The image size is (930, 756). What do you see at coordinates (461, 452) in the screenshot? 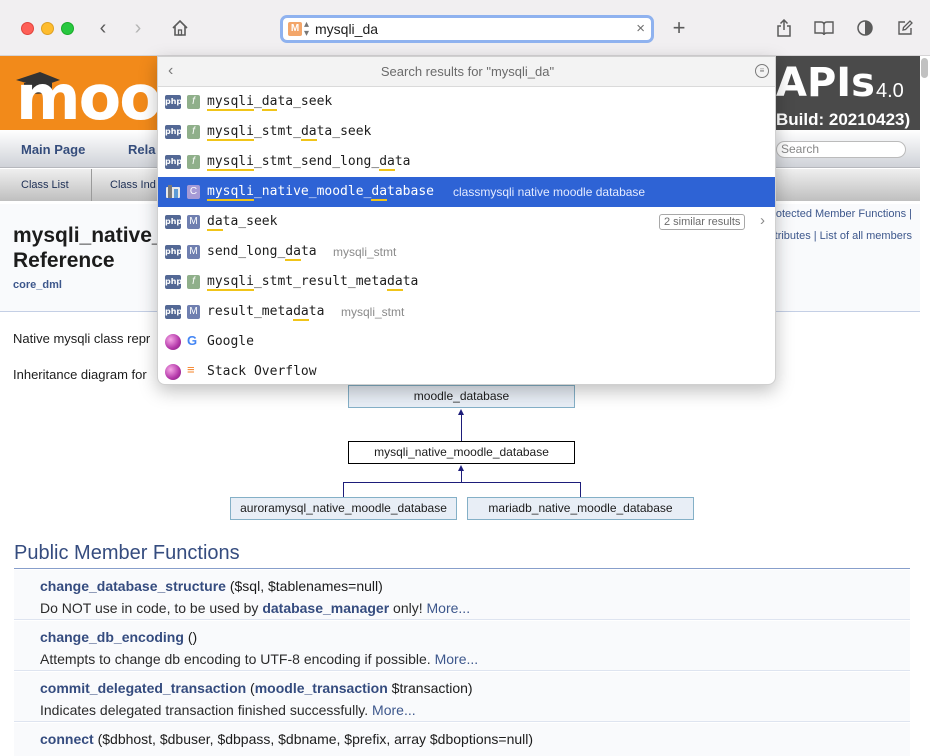
I see `diagram-current-class: mysqli_native_moodle_database` at bounding box center [461, 452].